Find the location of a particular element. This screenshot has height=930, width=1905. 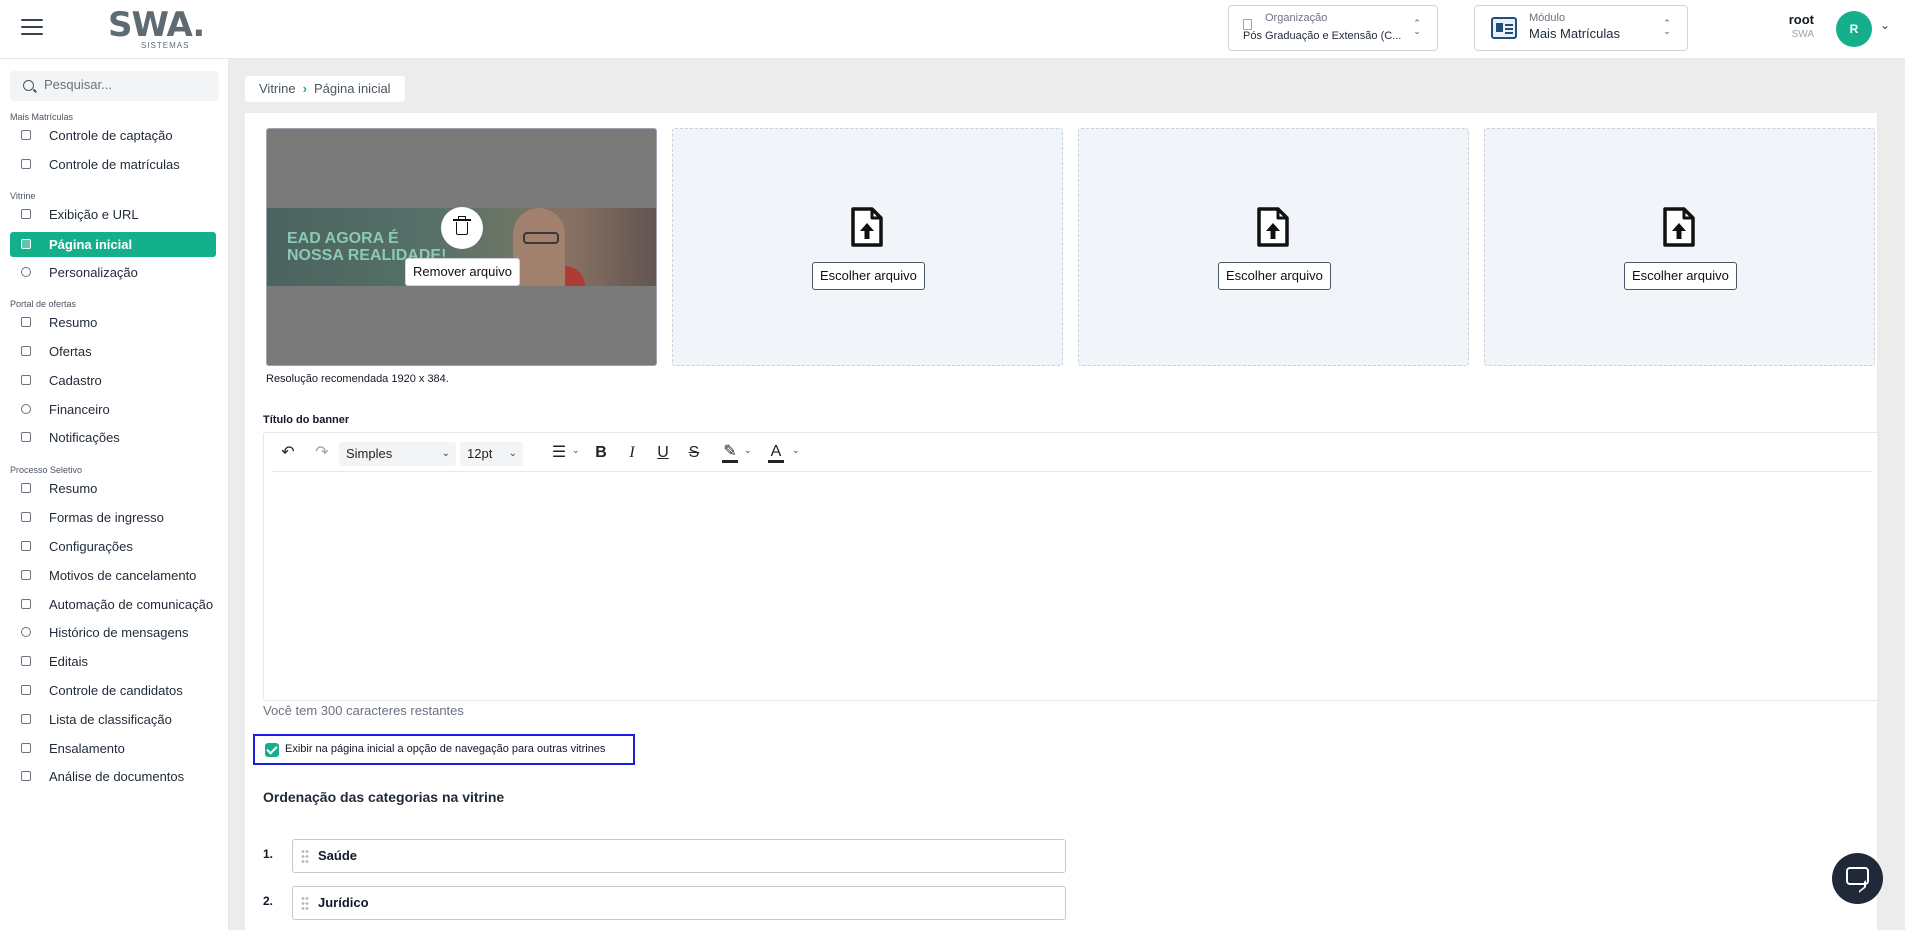

clipboard-icon is located at coordinates (26, 164).